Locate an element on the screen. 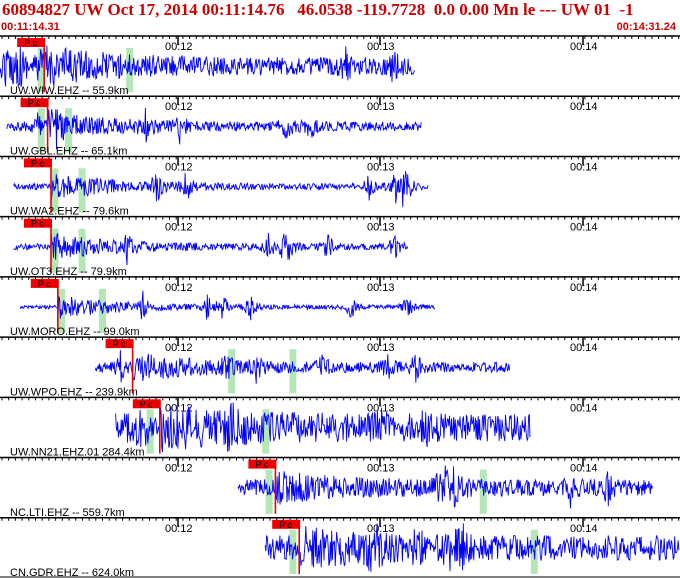  trace-row: 00:12 00:13 00:14 P c CN.GDR.EHZ -- 624.0km is located at coordinates (340, 547).